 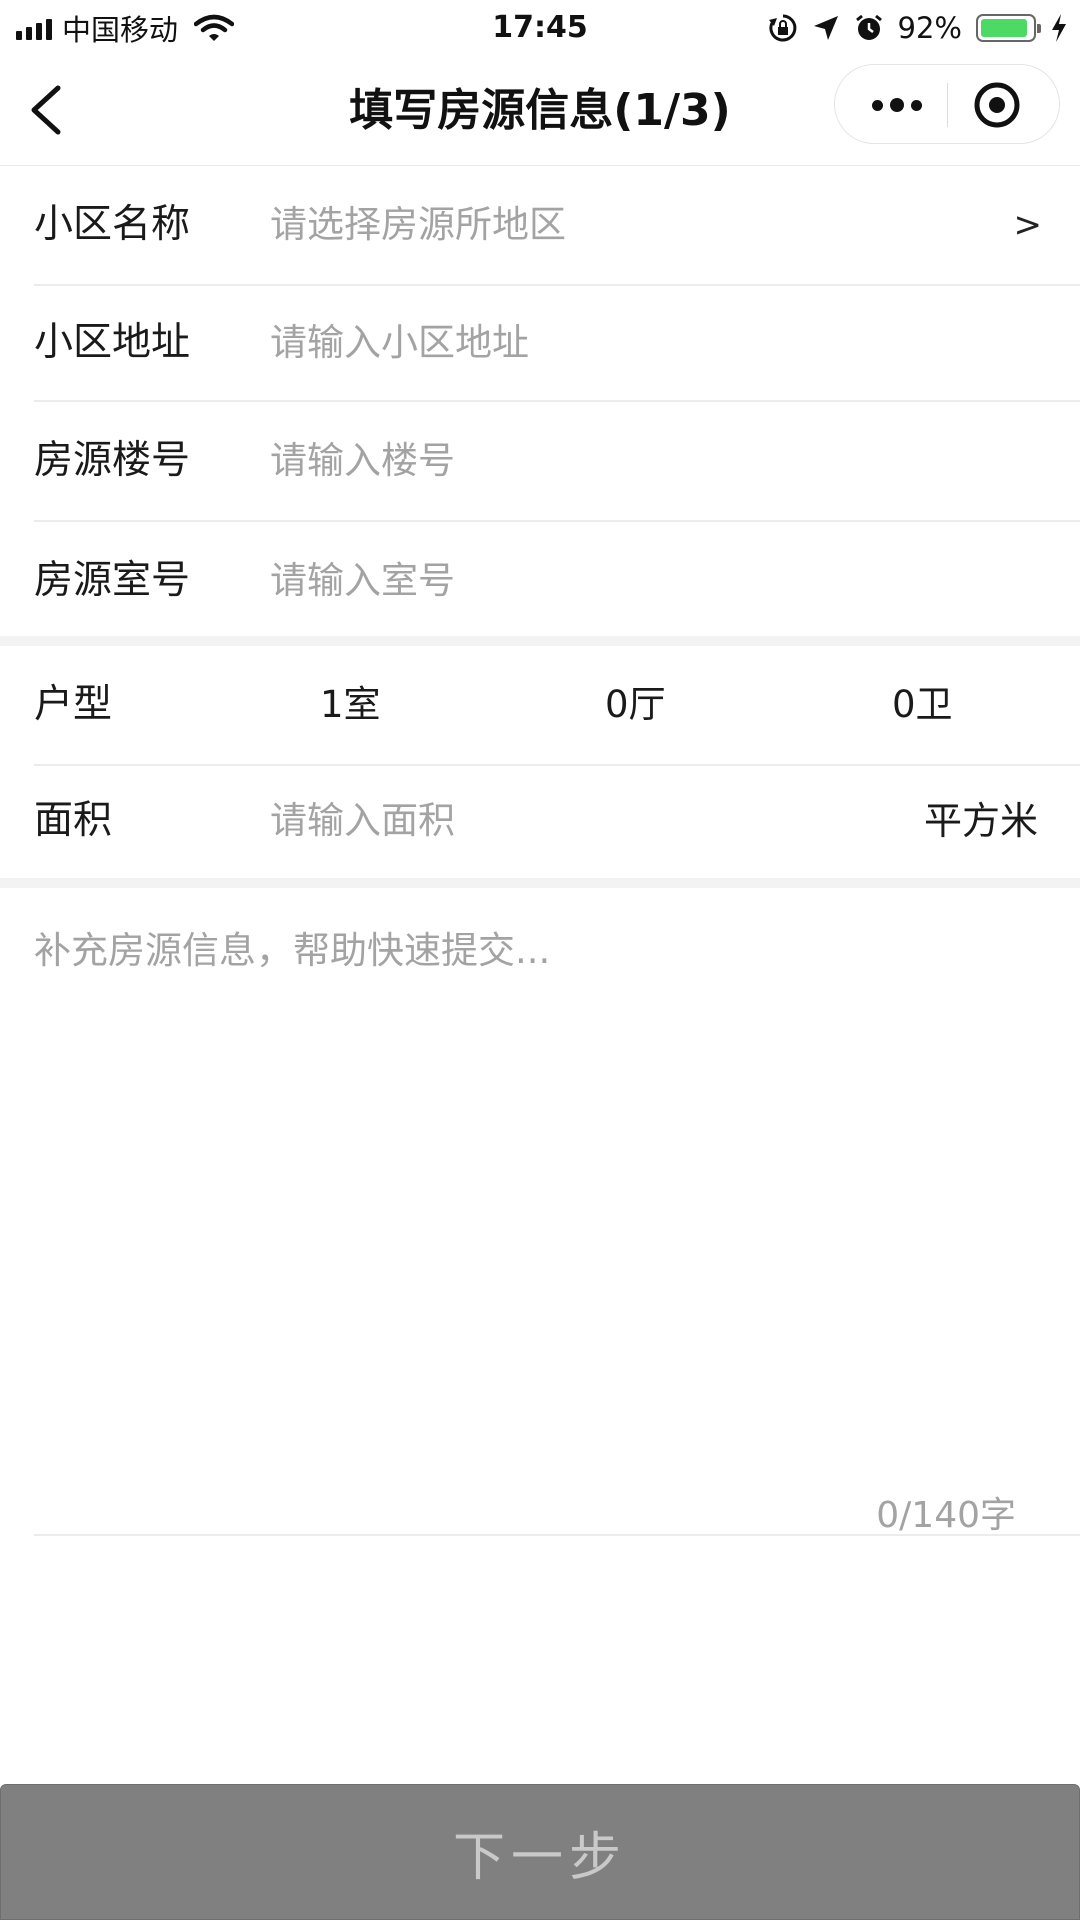 I want to click on char-counter: 0/140字, so click(x=946, y=1515).